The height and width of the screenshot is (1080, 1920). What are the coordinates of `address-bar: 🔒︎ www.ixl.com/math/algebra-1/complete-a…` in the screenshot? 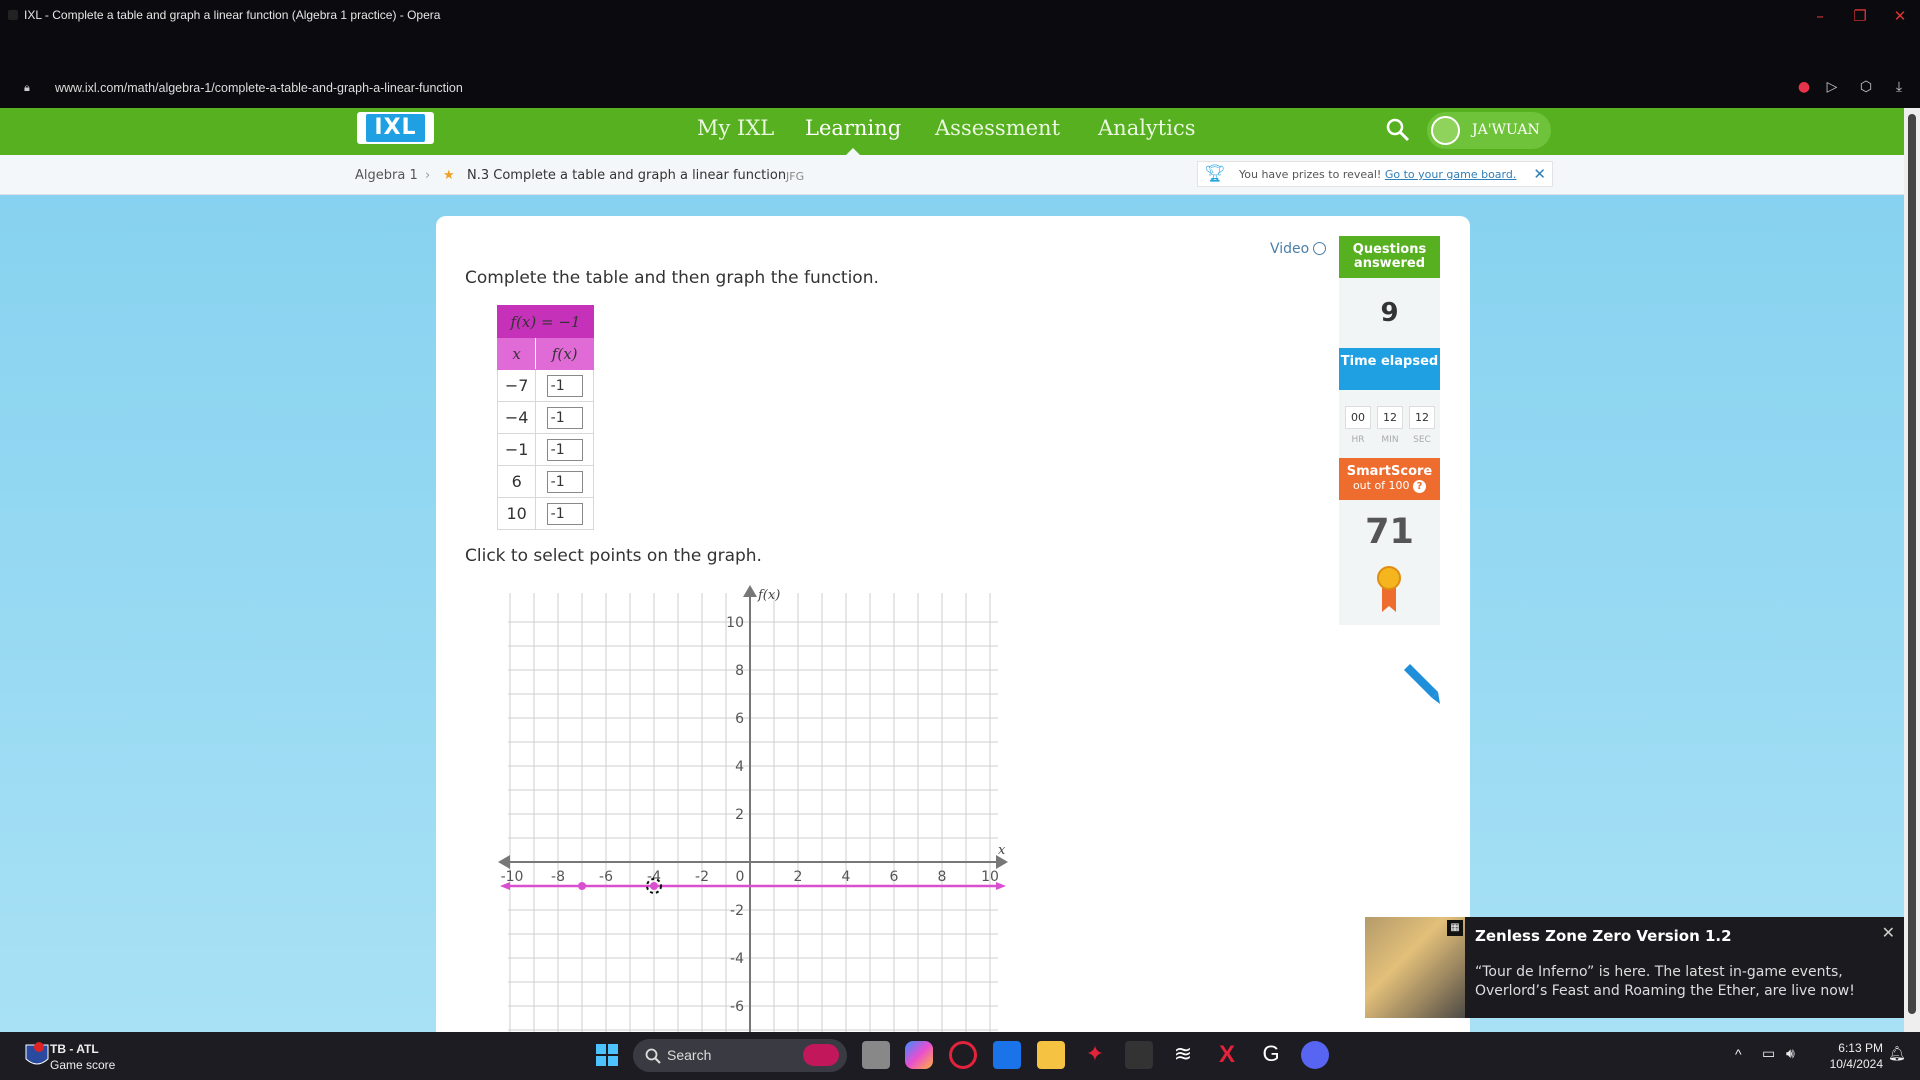 It's located at (960, 88).